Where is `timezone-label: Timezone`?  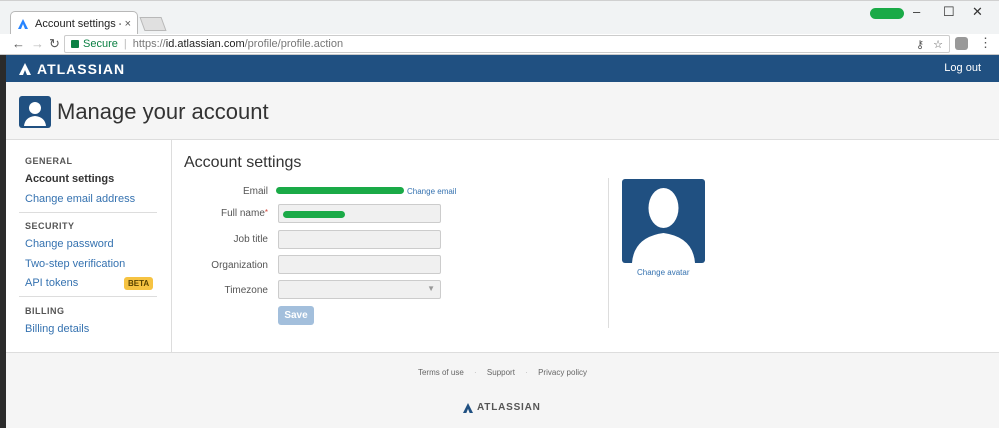
timezone-label: Timezone is located at coordinates (246, 290).